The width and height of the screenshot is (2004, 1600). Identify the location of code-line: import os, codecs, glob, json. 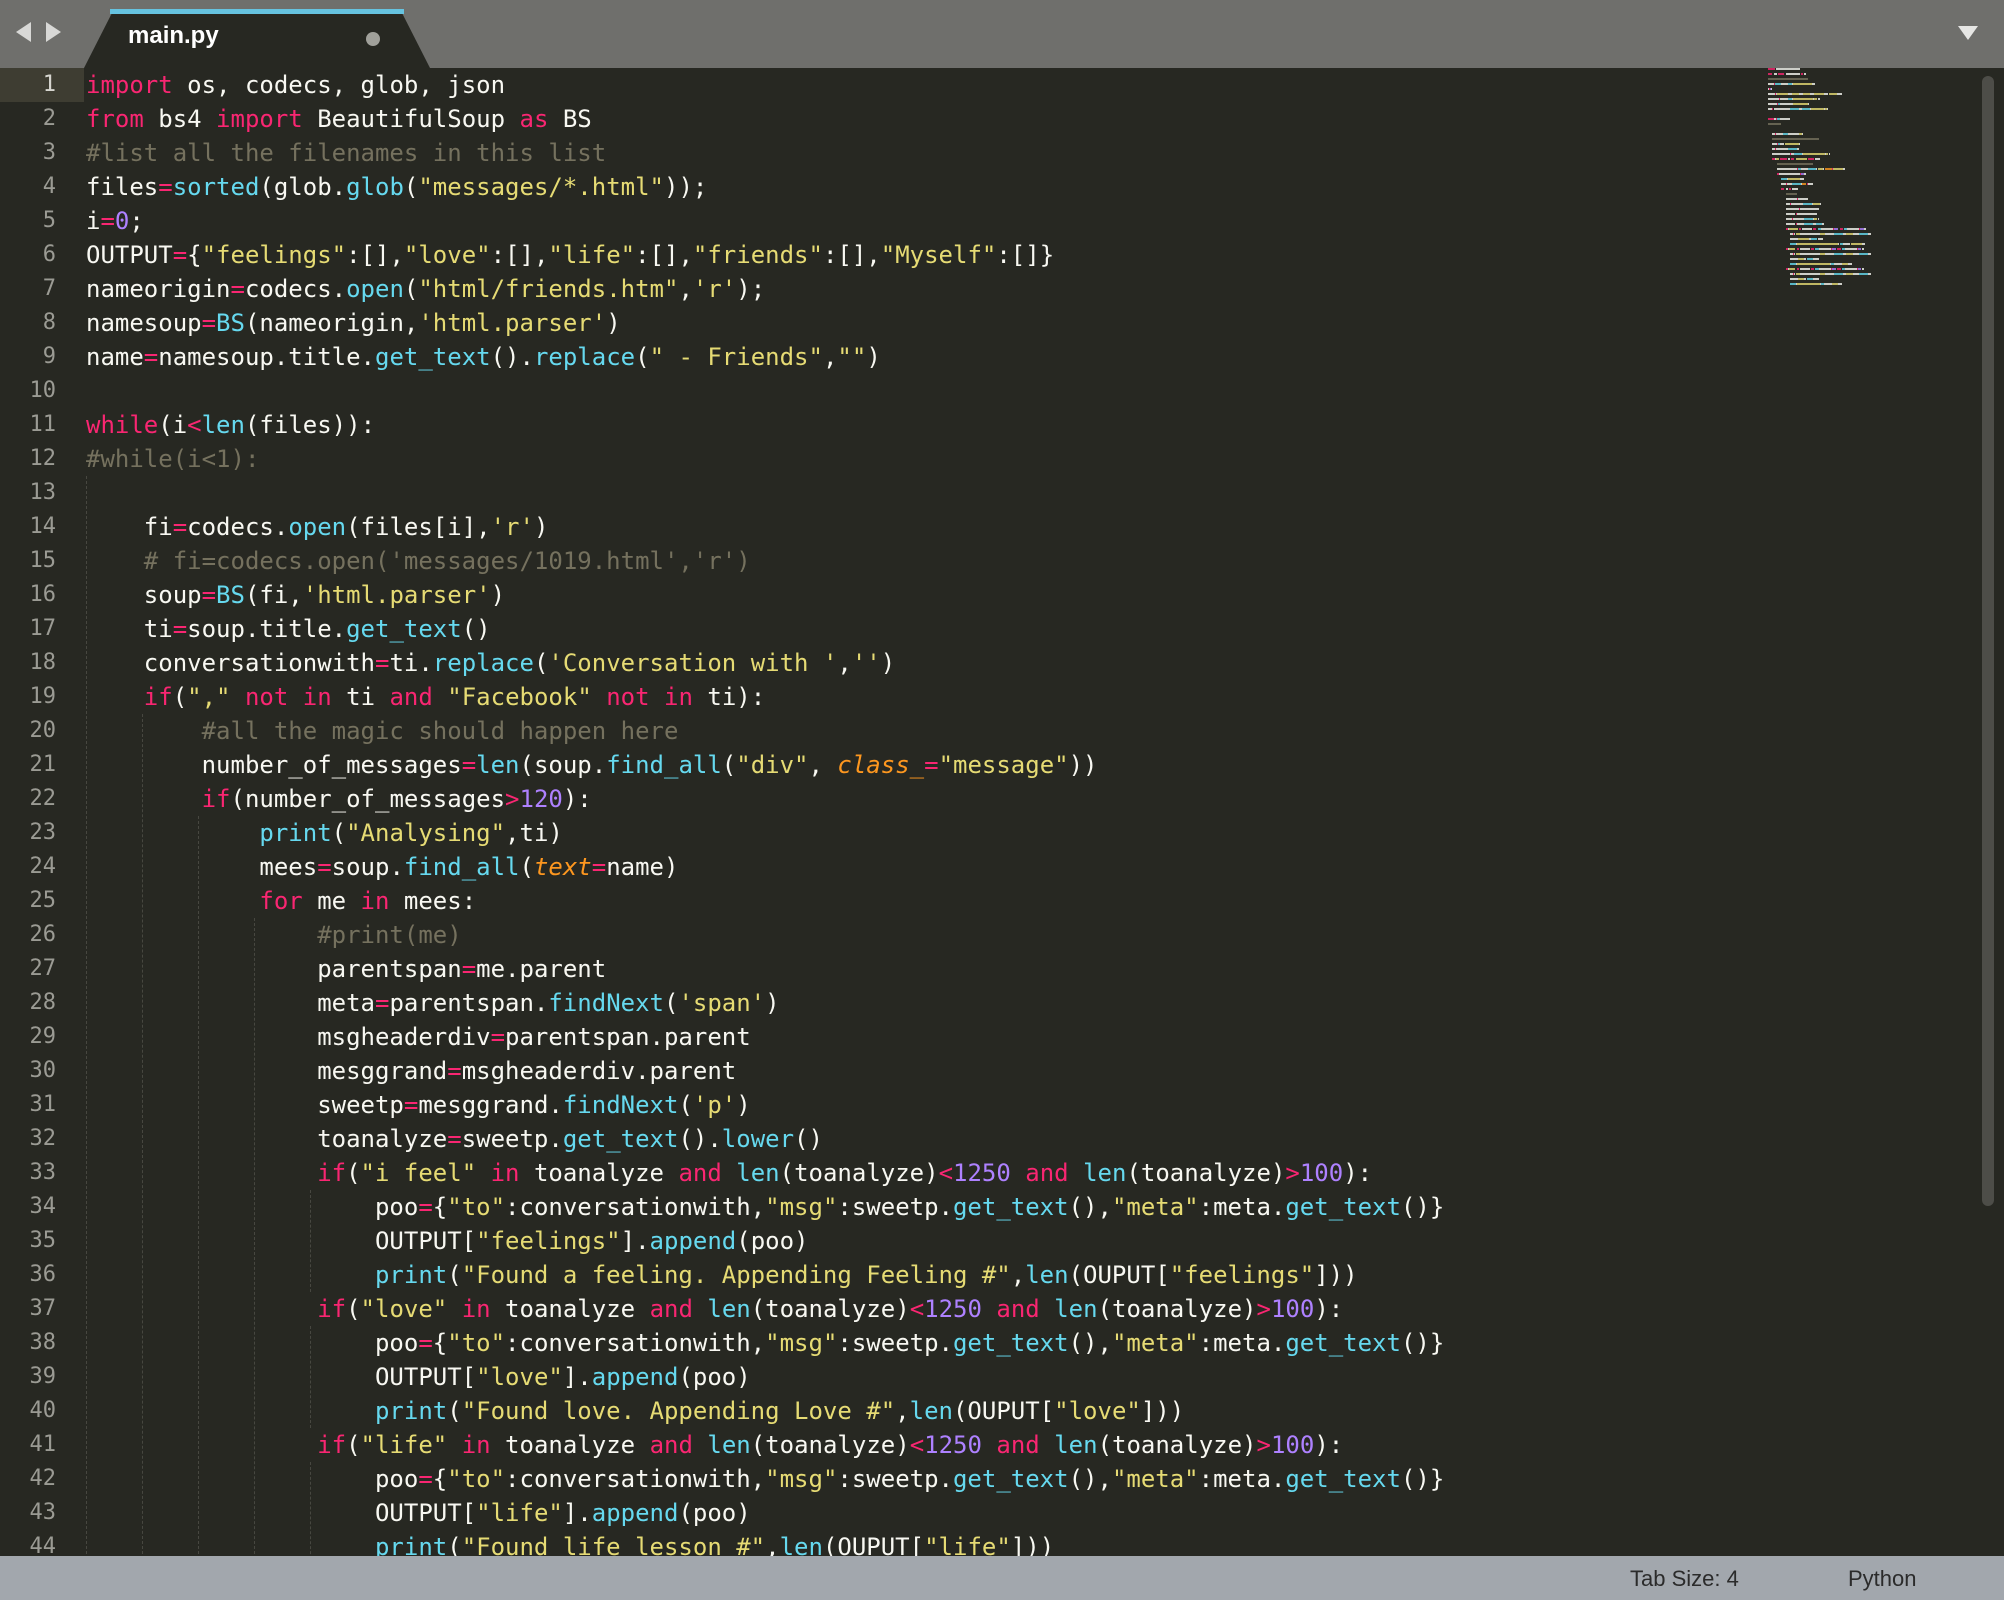
(295, 85).